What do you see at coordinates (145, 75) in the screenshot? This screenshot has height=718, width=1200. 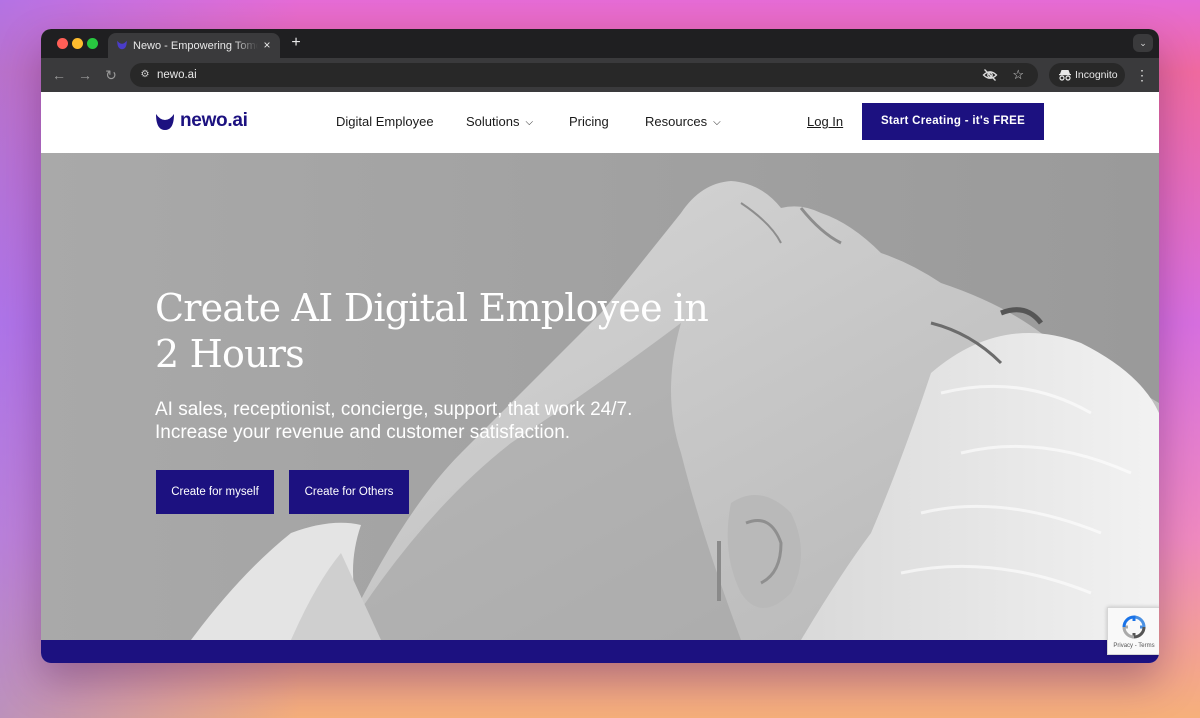 I see `tune-icon: ⚙` at bounding box center [145, 75].